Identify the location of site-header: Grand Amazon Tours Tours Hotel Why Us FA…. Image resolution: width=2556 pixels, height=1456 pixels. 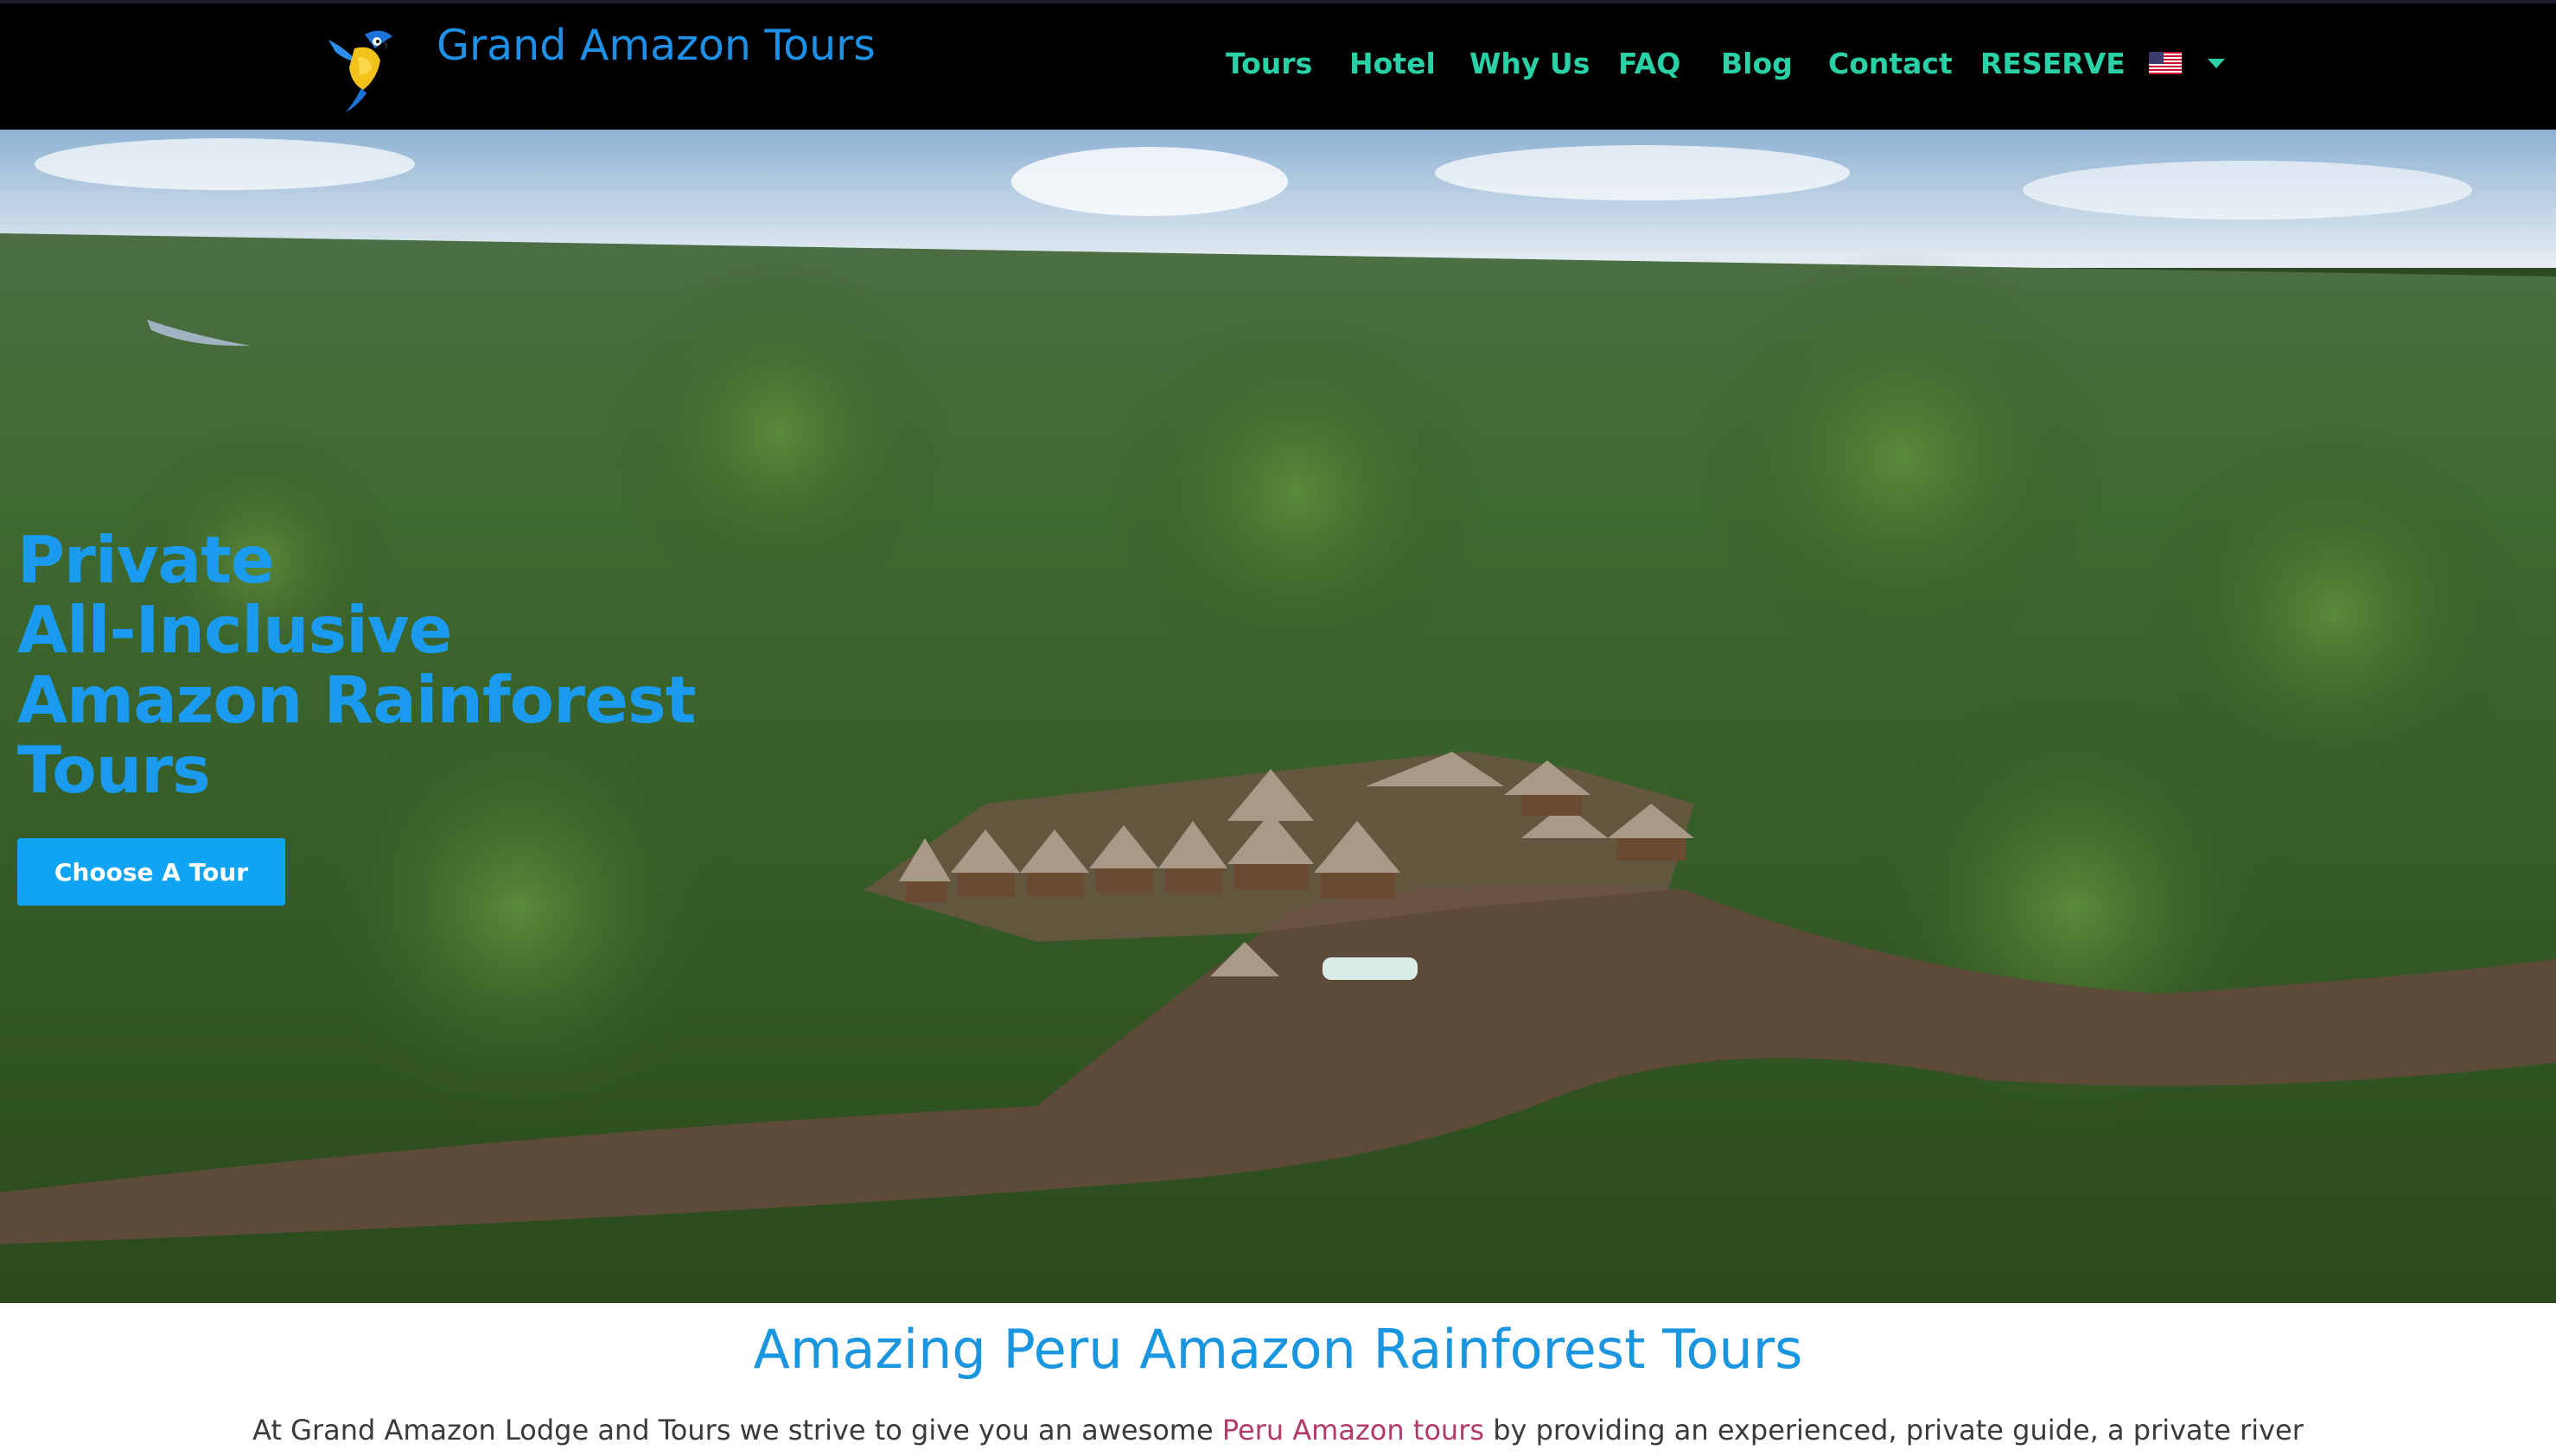
(1278, 65).